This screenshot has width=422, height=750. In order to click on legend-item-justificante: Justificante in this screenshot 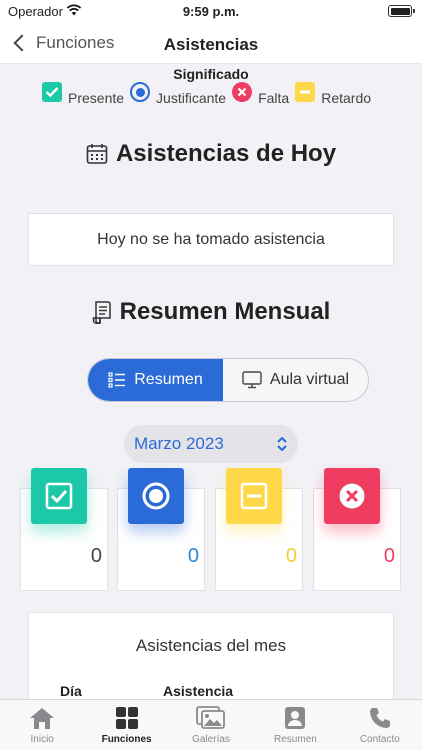, I will do `click(178, 94)`.